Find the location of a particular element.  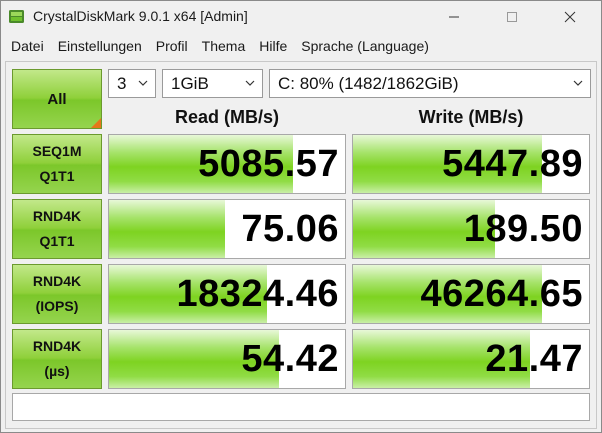

read-result-cell: 54.42 is located at coordinates (227, 359).